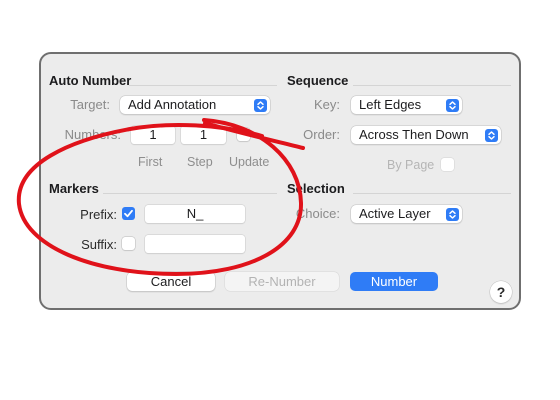 This screenshot has height=400, width=560. I want to click on step-caption: Step, so click(200, 162).